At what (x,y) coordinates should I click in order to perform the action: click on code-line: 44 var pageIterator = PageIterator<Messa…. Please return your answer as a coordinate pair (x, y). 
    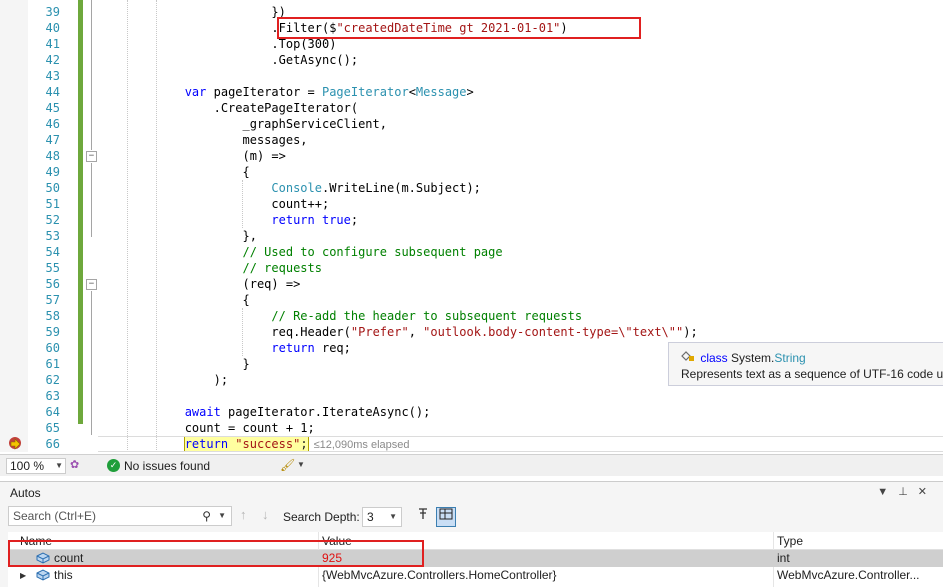
    Looking at the image, I should click on (471, 92).